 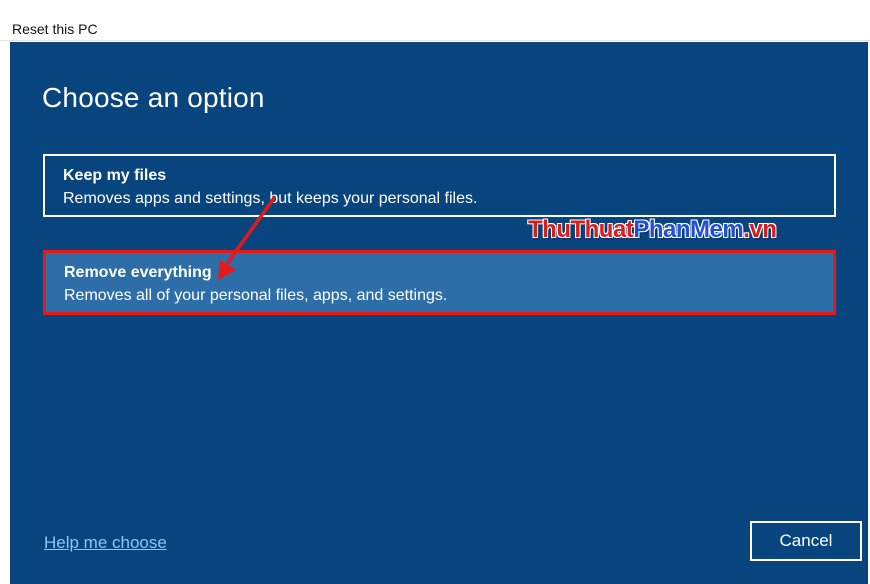 I want to click on page-title: Choose an option, so click(x=153, y=97).